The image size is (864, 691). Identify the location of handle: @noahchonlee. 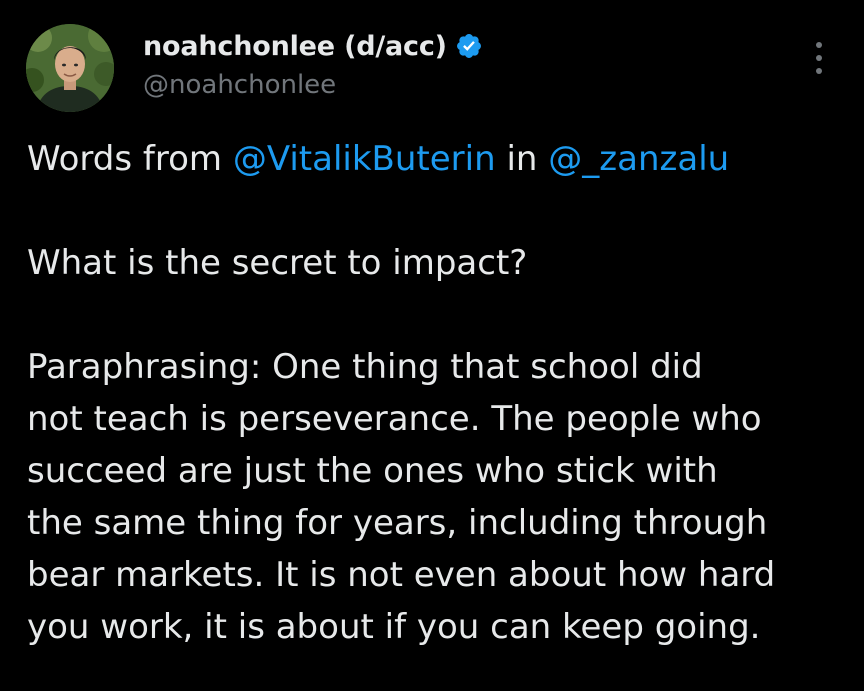
(313, 85).